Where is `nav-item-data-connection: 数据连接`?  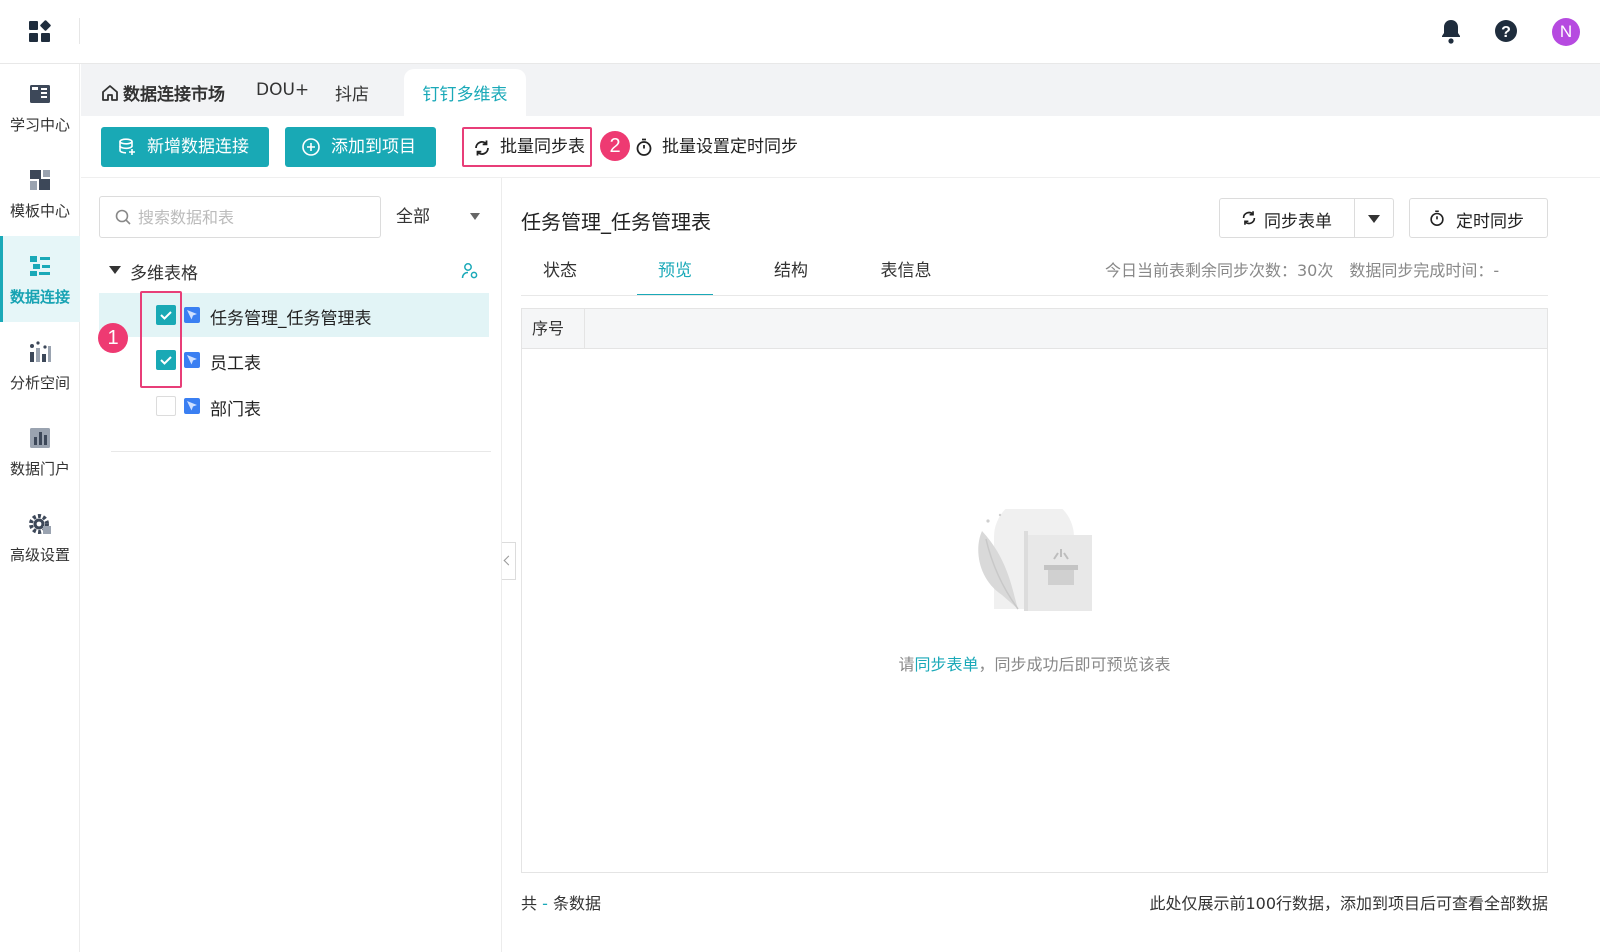 nav-item-data-connection: 数据连接 is located at coordinates (40, 279).